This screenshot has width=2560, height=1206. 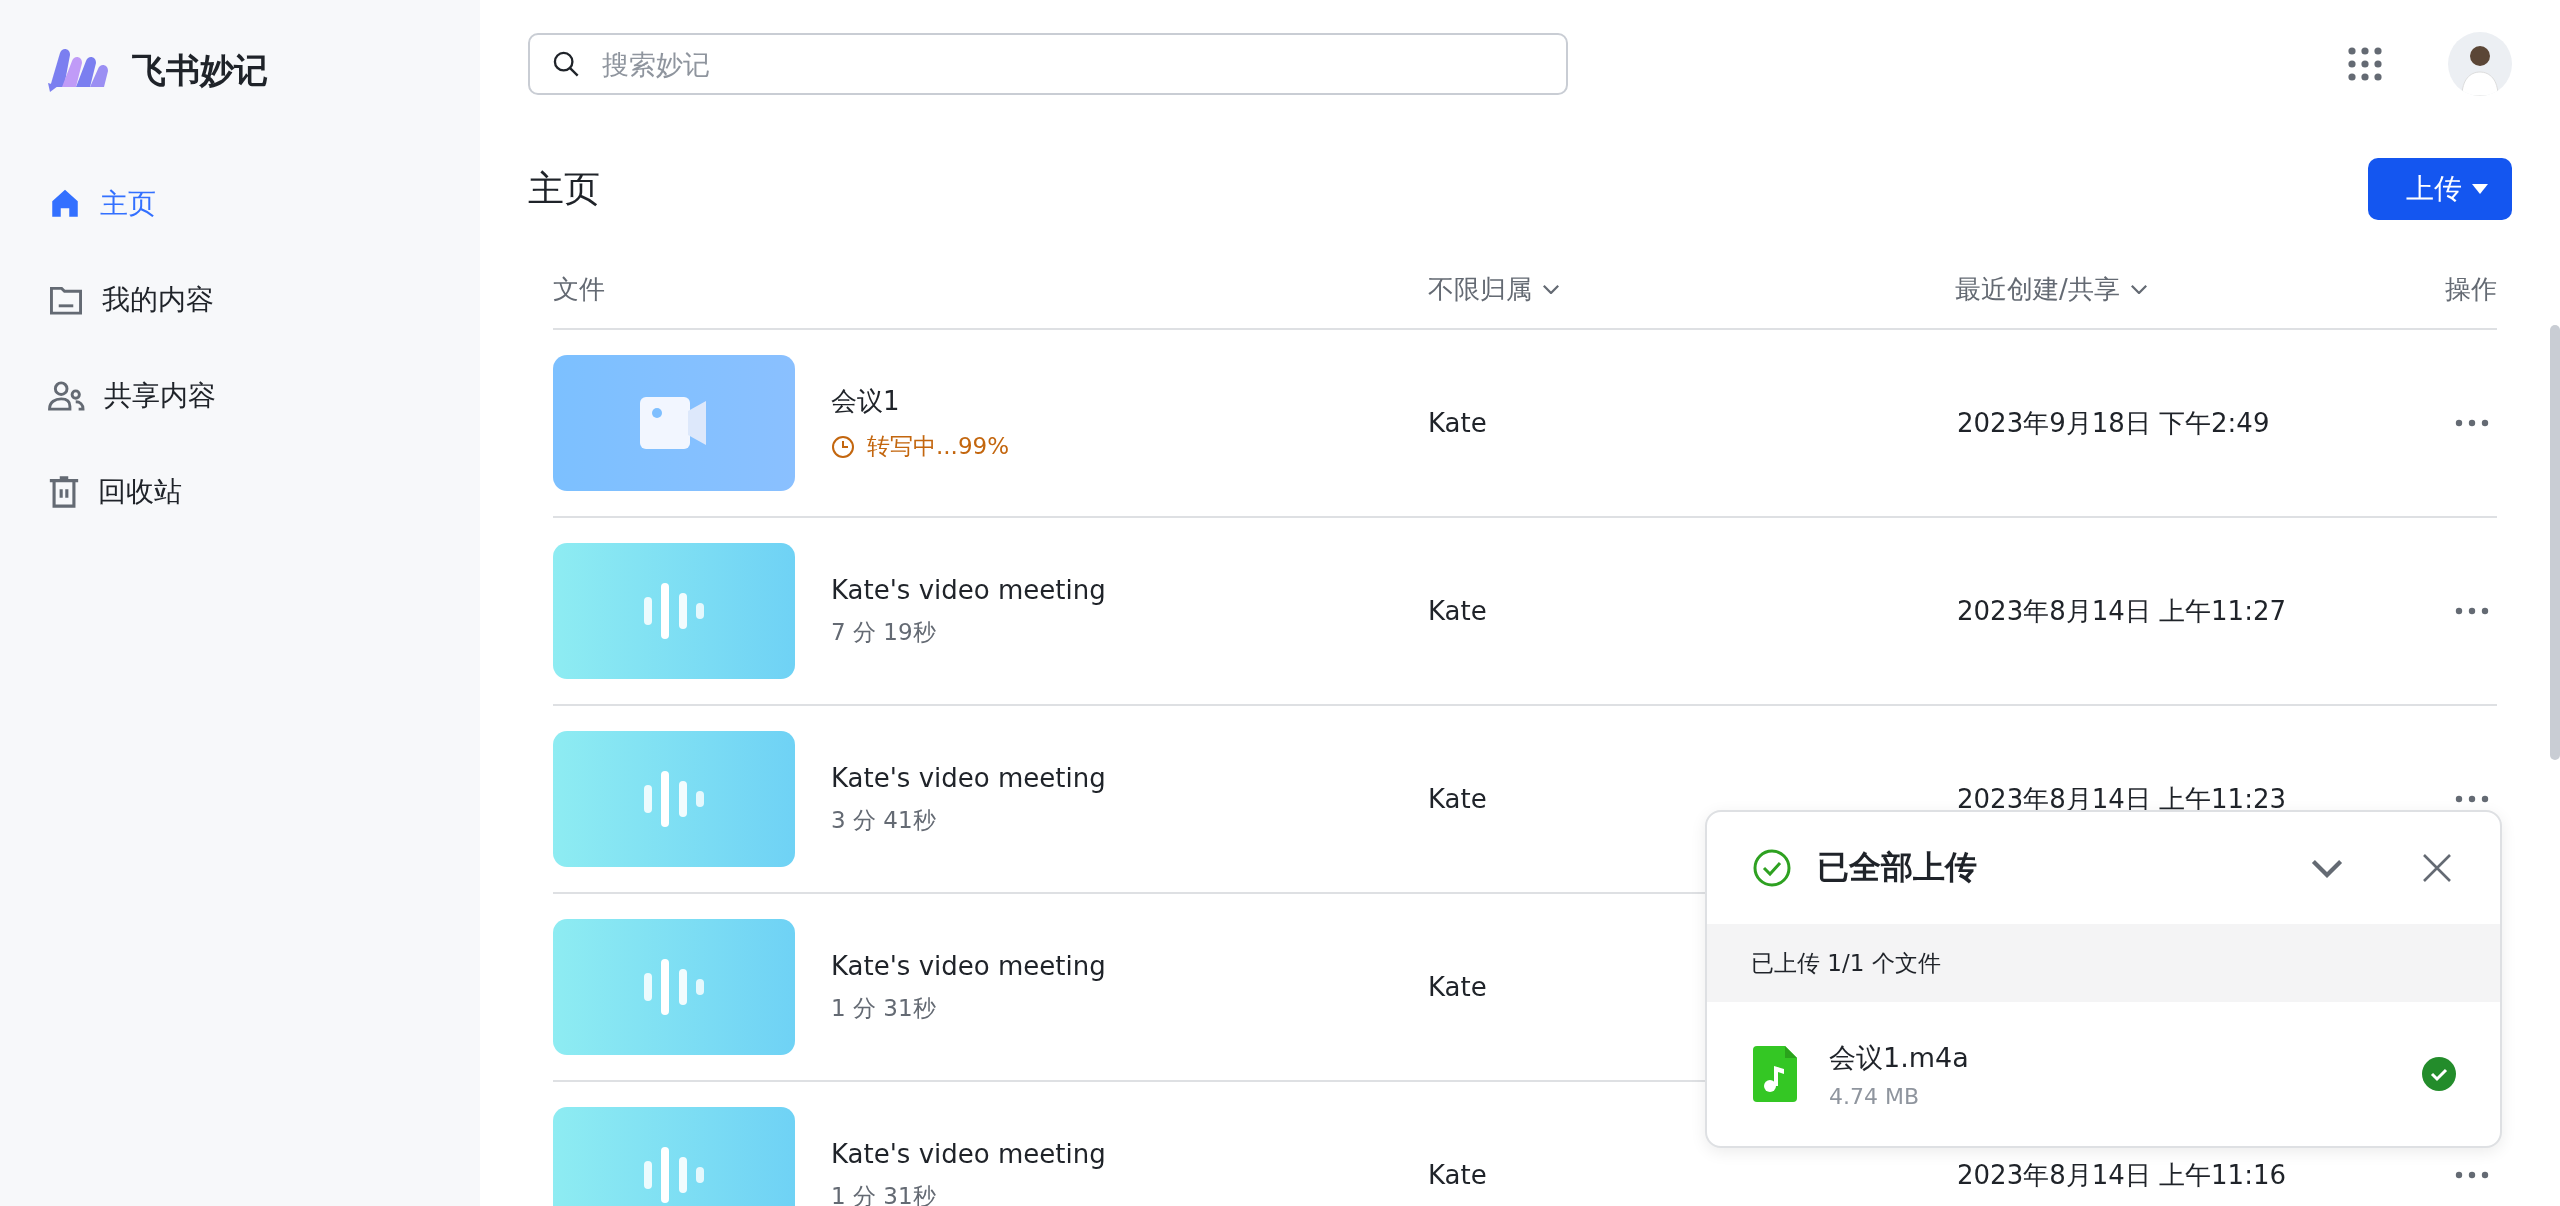 What do you see at coordinates (843, 446) in the screenshot?
I see `clock-icon` at bounding box center [843, 446].